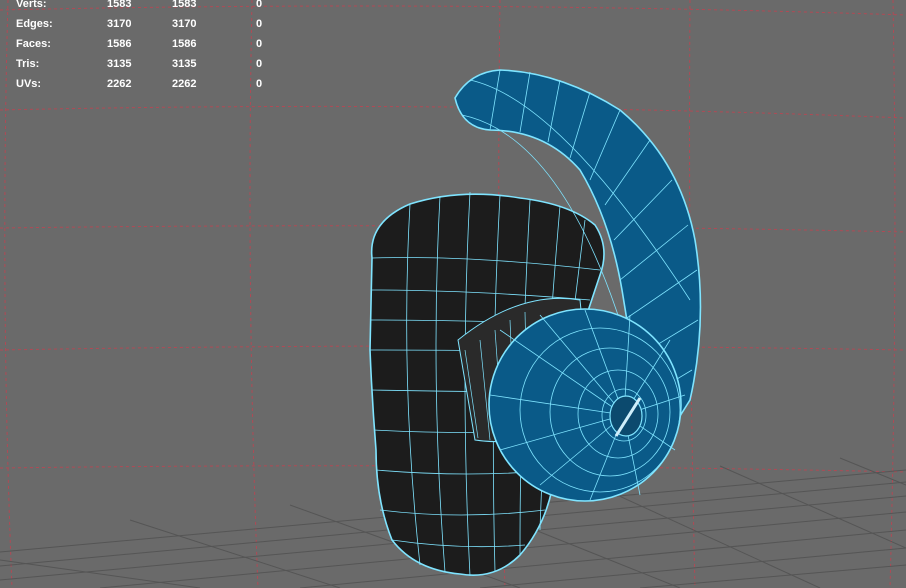 The height and width of the screenshot is (588, 906). I want to click on hud-row-tris: Tris: 3135 3135 0, so click(146, 64).